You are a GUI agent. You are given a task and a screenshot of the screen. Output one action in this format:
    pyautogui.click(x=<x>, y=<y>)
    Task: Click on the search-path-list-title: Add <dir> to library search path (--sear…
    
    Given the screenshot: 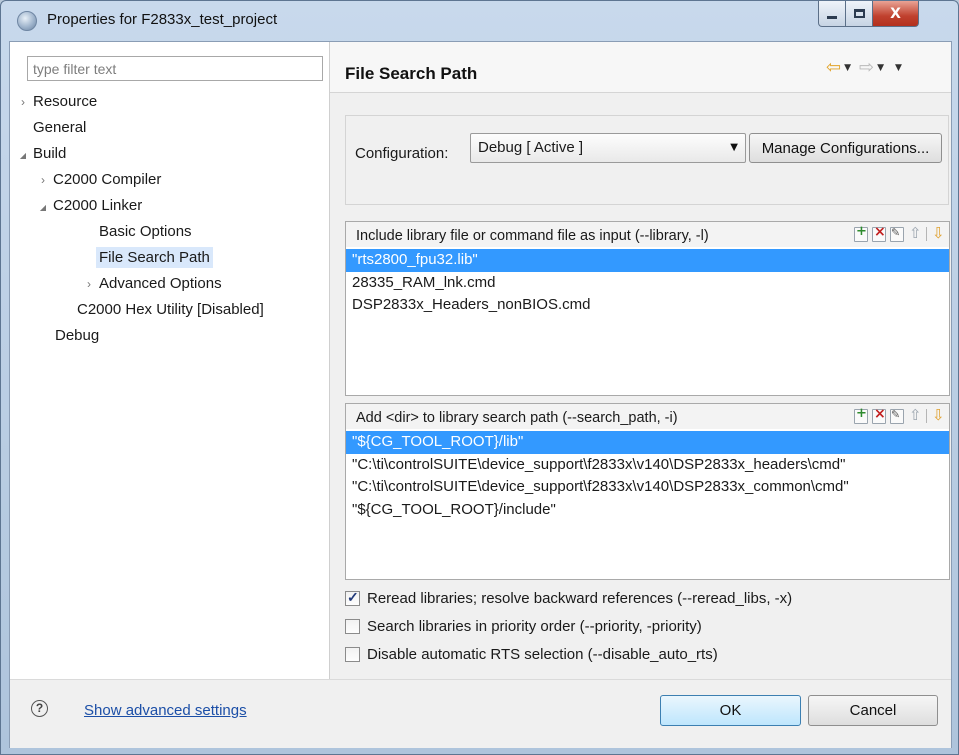 What is the action you would take?
    pyautogui.click(x=517, y=418)
    